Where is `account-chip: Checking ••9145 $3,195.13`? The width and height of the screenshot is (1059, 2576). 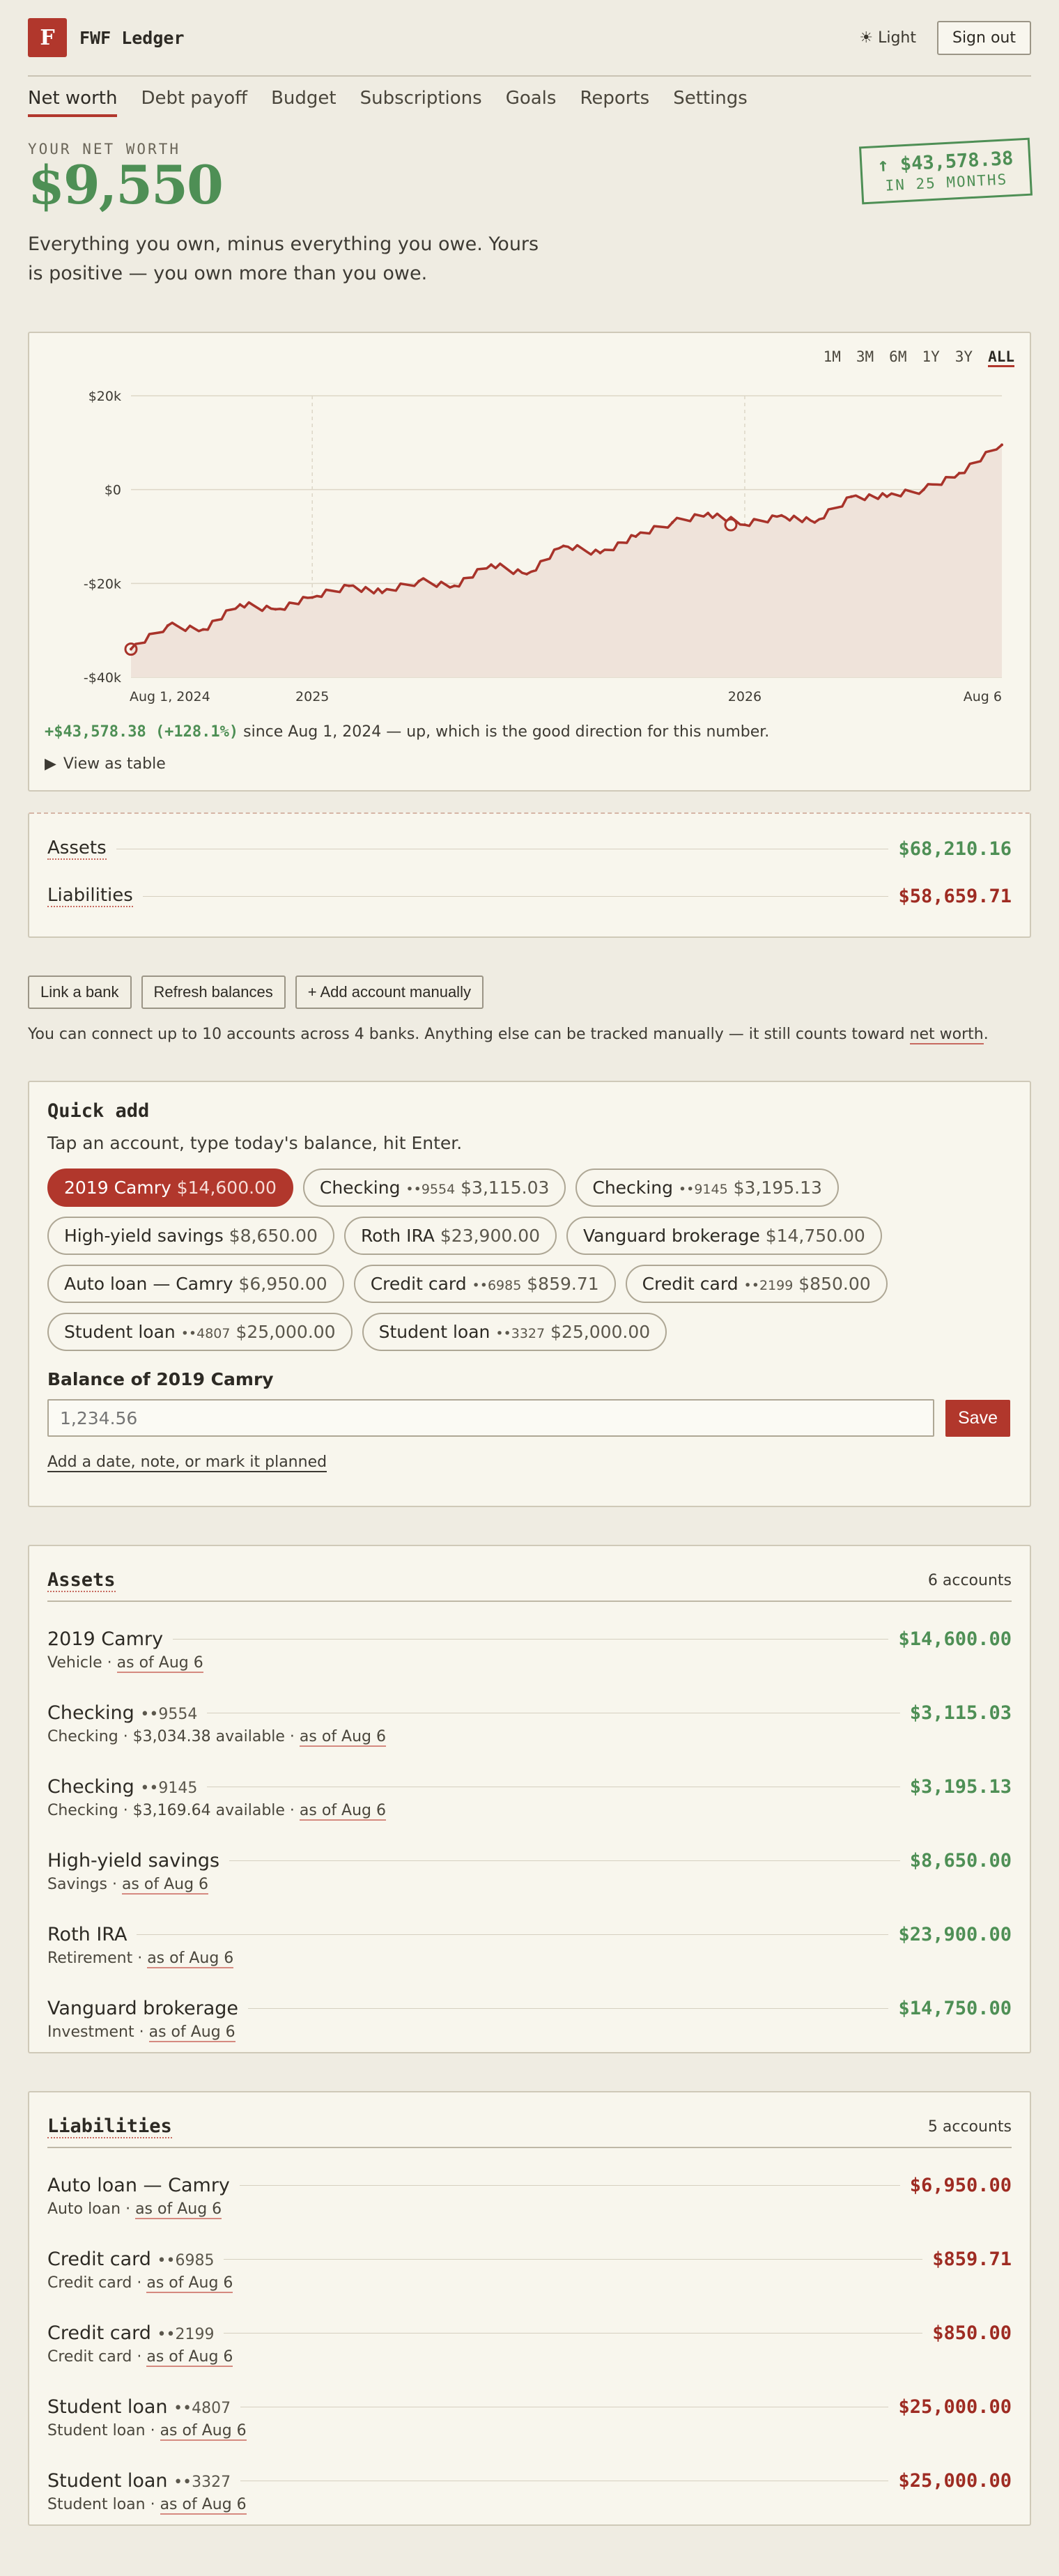
account-chip: Checking ••9145 $3,195.13 is located at coordinates (707, 1188).